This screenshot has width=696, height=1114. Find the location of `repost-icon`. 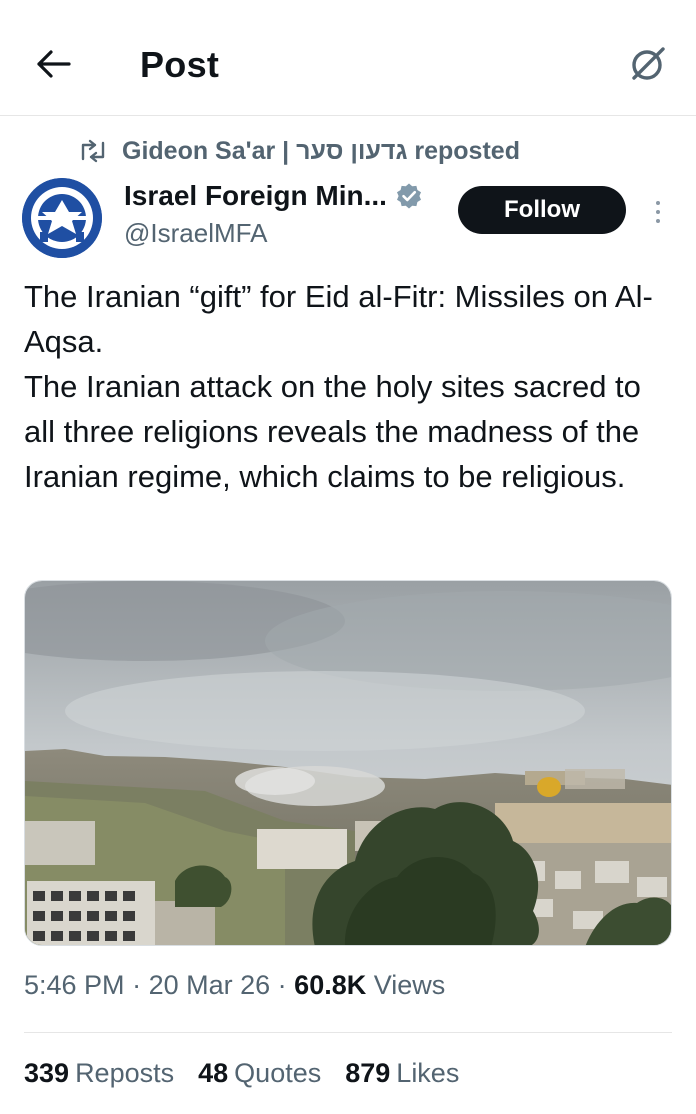

repost-icon is located at coordinates (93, 151).